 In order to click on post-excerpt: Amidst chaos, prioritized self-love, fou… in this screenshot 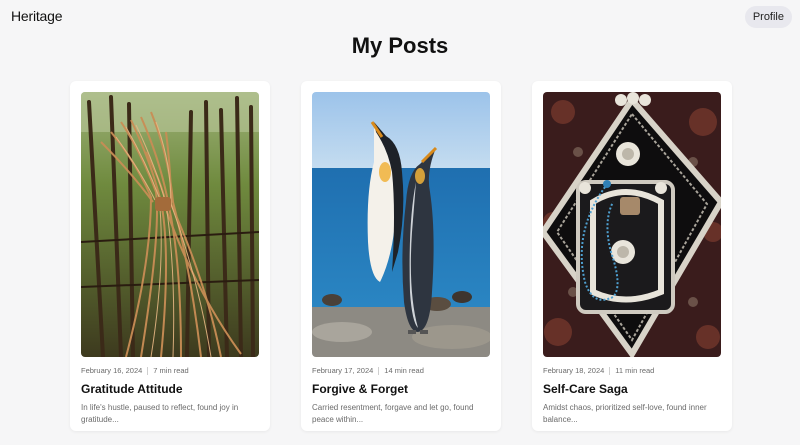, I will do `click(625, 413)`.